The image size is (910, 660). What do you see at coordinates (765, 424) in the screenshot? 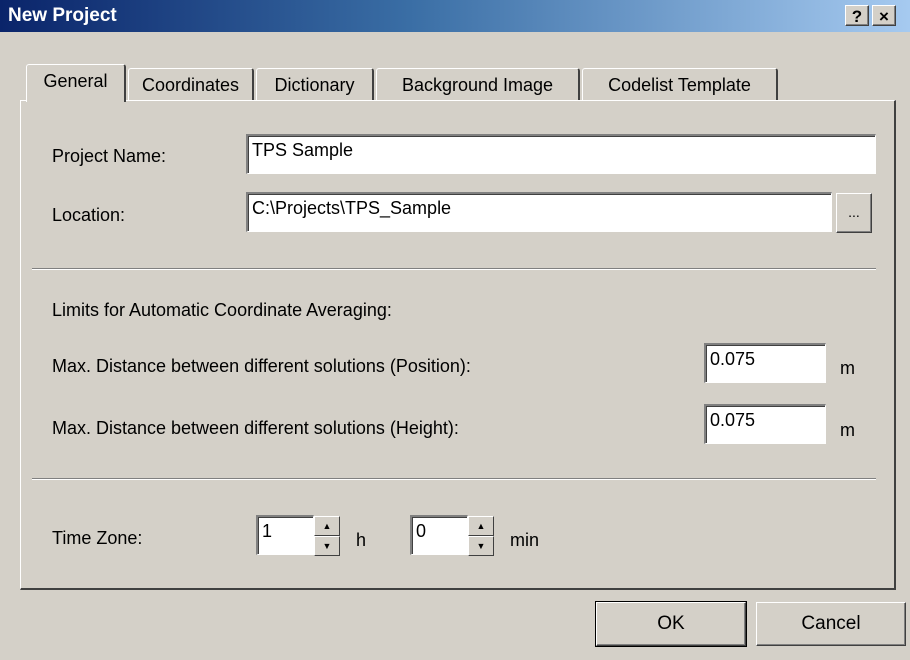
I see `max-height-input: 0.075` at bounding box center [765, 424].